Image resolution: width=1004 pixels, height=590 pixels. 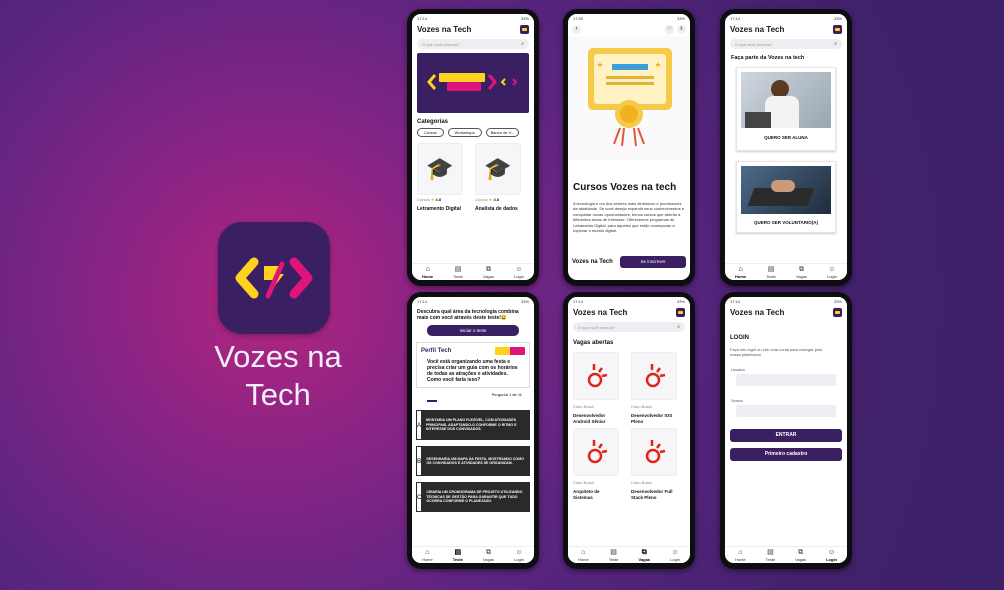 What do you see at coordinates (464, 132) in the screenshot?
I see `chip-workshops: Workshops` at bounding box center [464, 132].